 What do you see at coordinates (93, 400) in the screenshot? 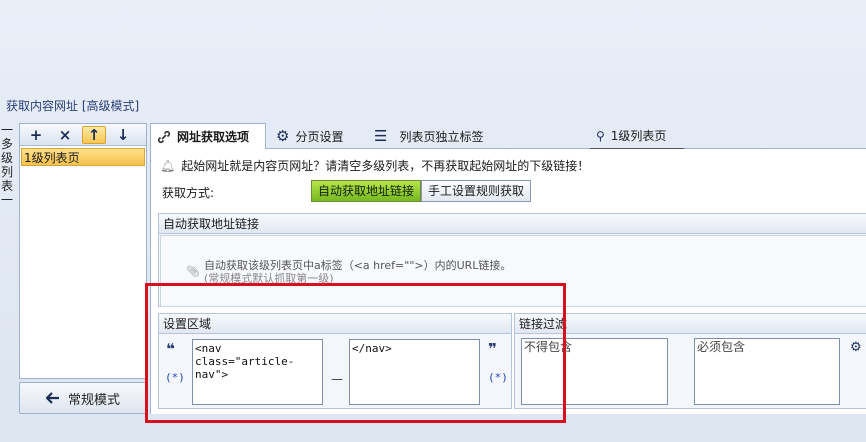
I see `normal-mode-label: 常规模式` at bounding box center [93, 400].